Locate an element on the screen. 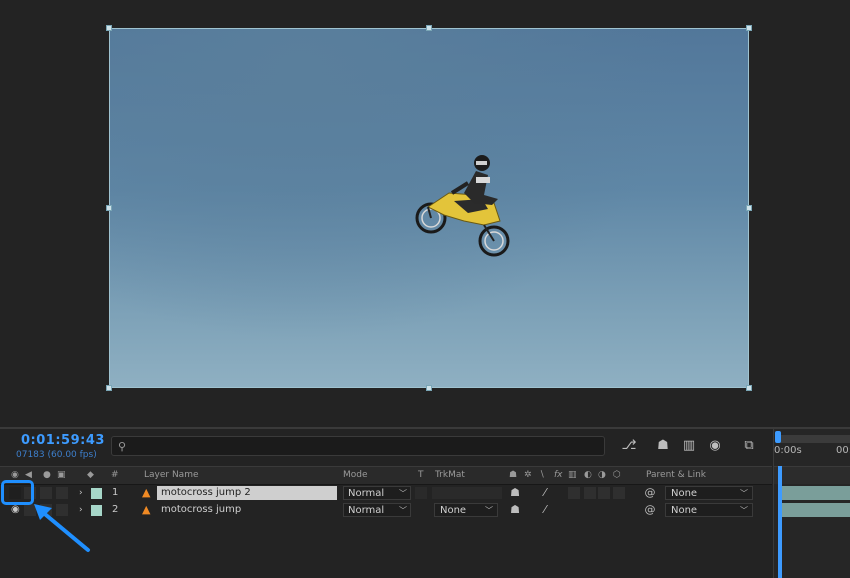  layer-bar-header is located at coordinates (812, 475).